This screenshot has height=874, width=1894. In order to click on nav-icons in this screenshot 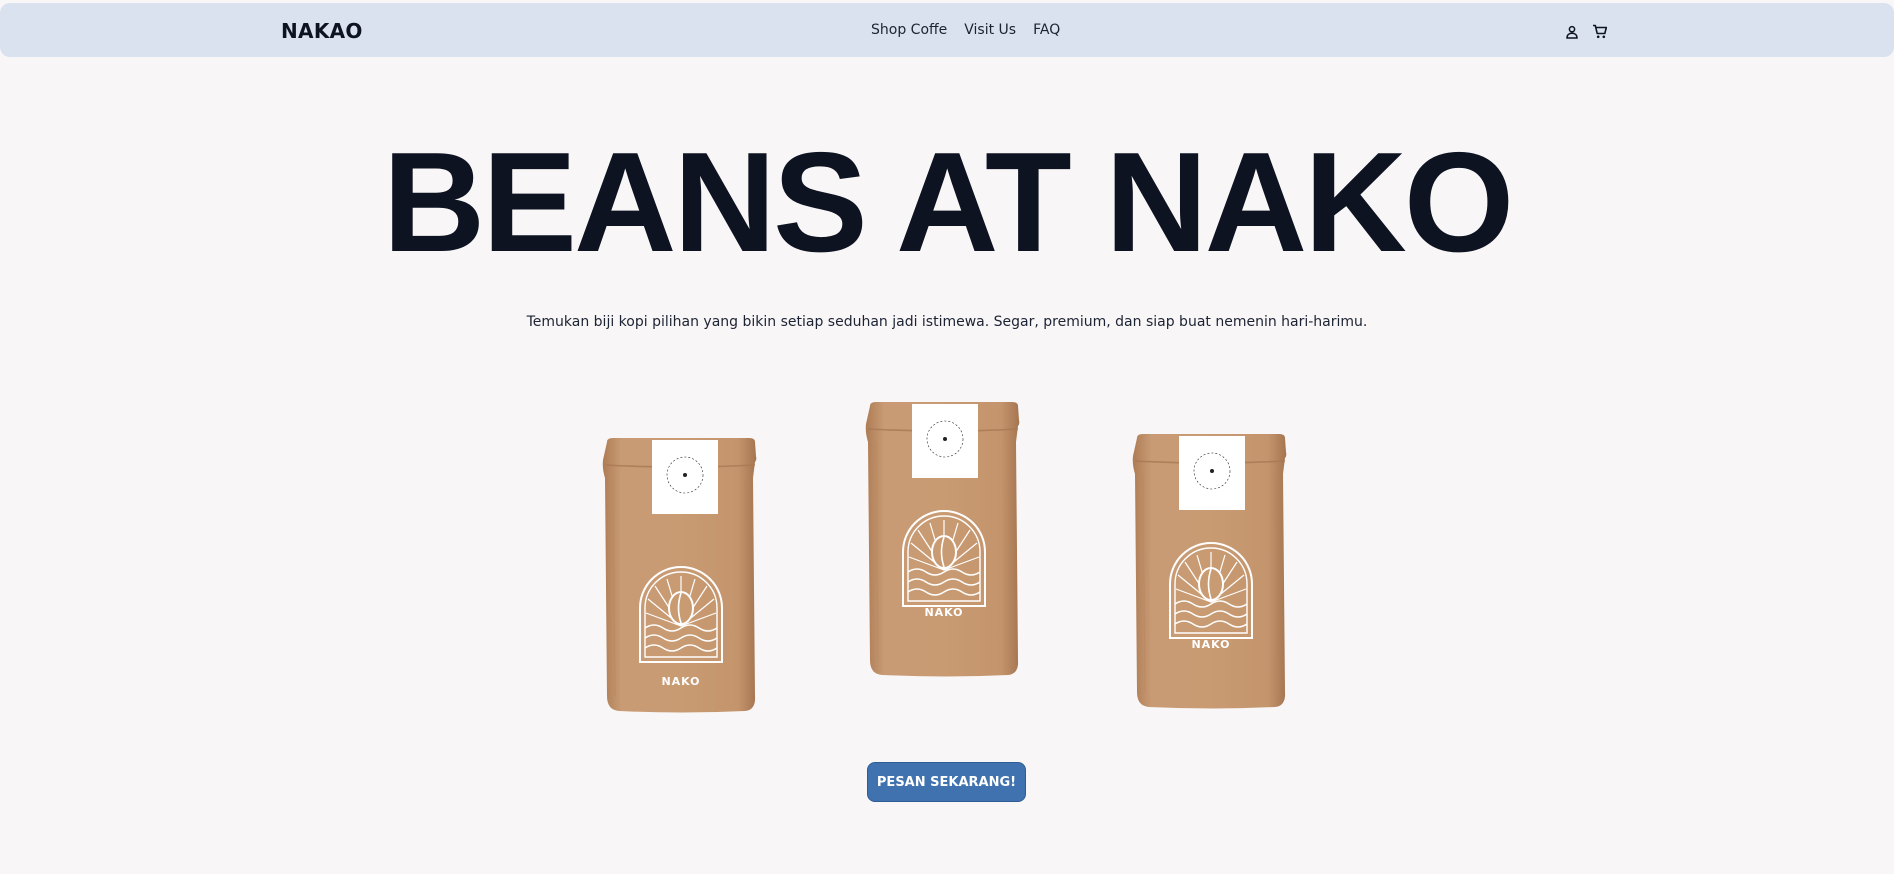, I will do `click(1586, 31)`.